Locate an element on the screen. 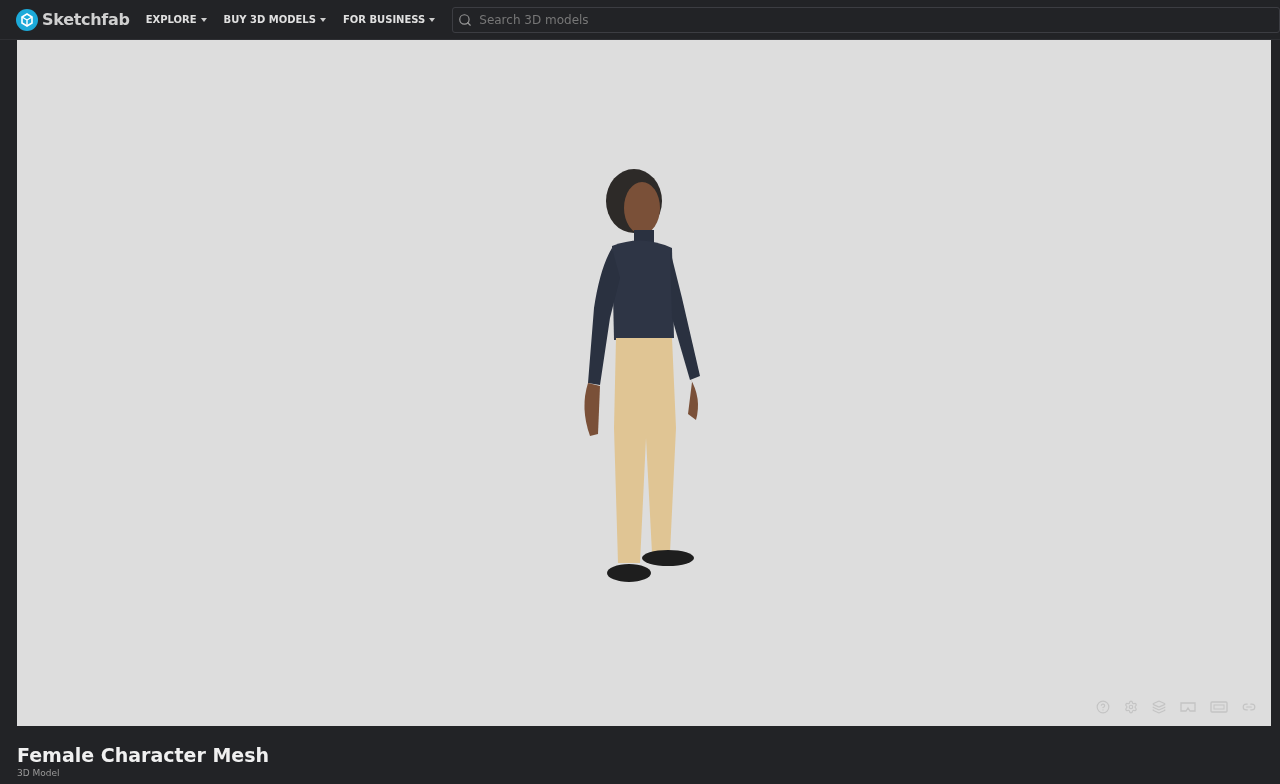  model-title: Female Character Mesh is located at coordinates (144, 755).